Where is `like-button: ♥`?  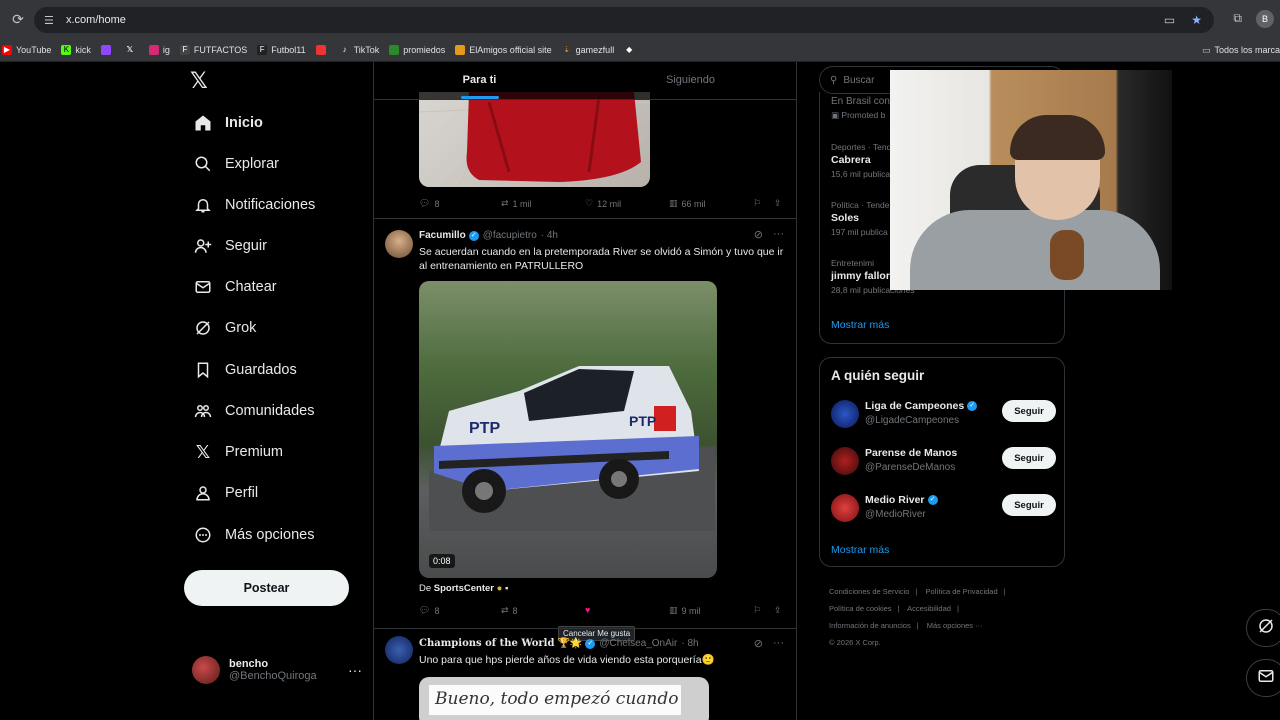
like-button: ♥ is located at coordinates (589, 610).